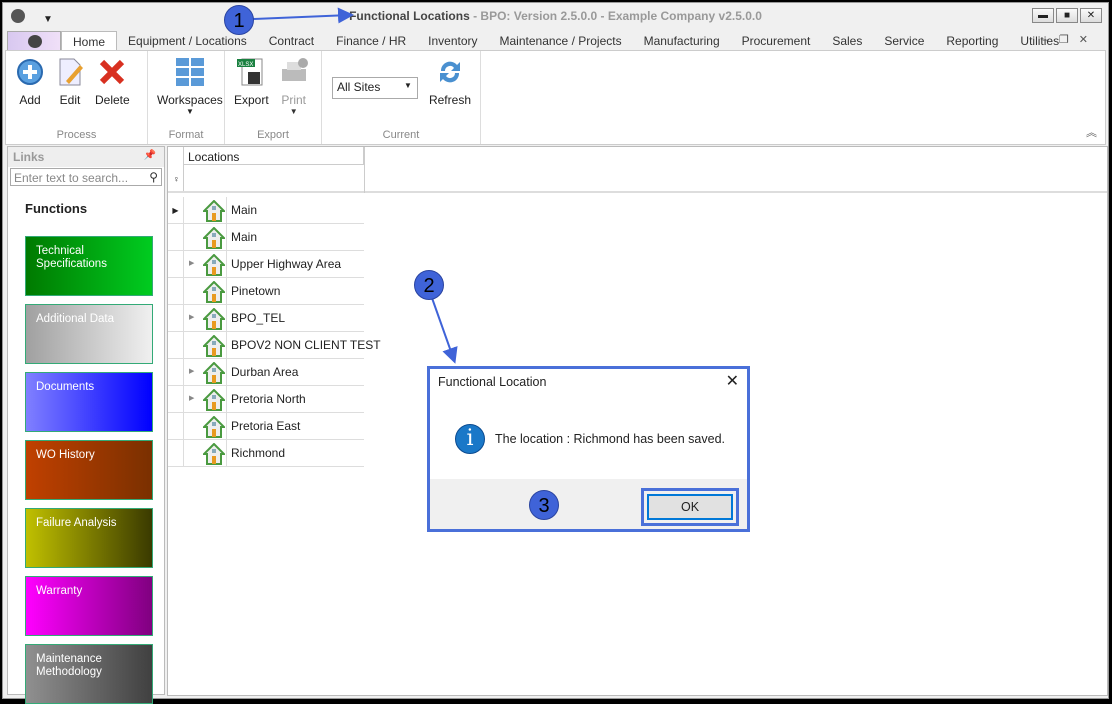  I want to click on ok-button: OK, so click(690, 507).